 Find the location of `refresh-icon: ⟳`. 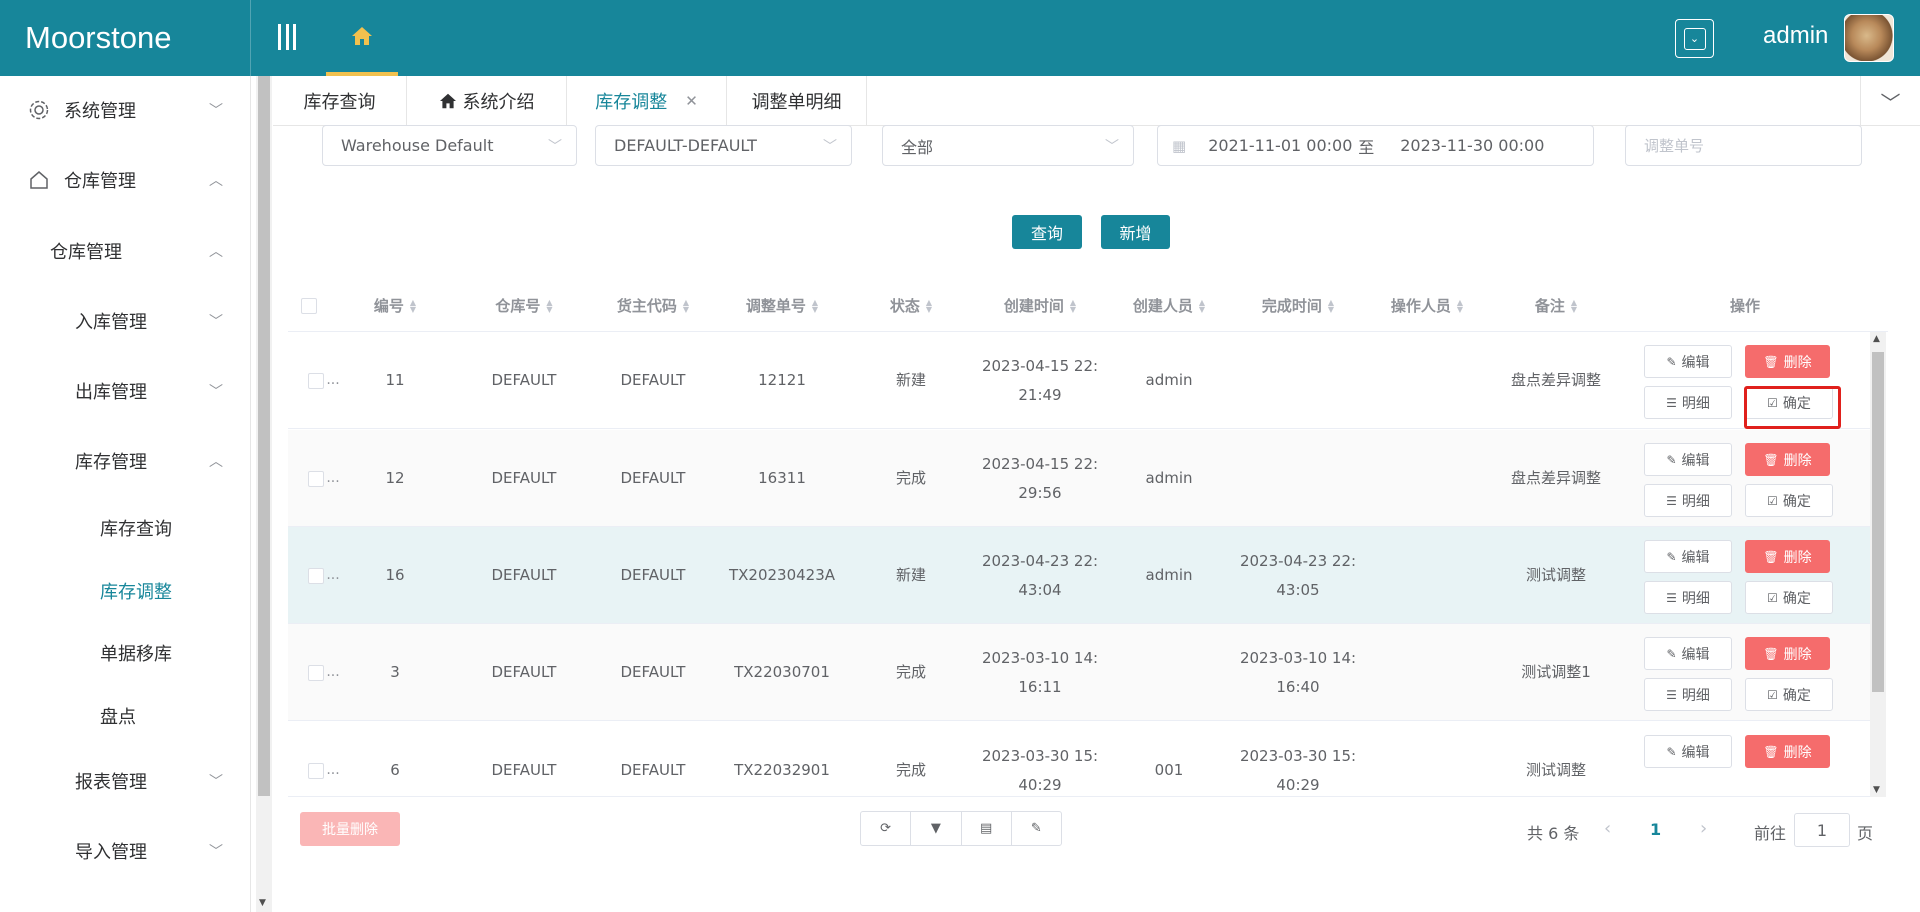

refresh-icon: ⟳ is located at coordinates (886, 828).